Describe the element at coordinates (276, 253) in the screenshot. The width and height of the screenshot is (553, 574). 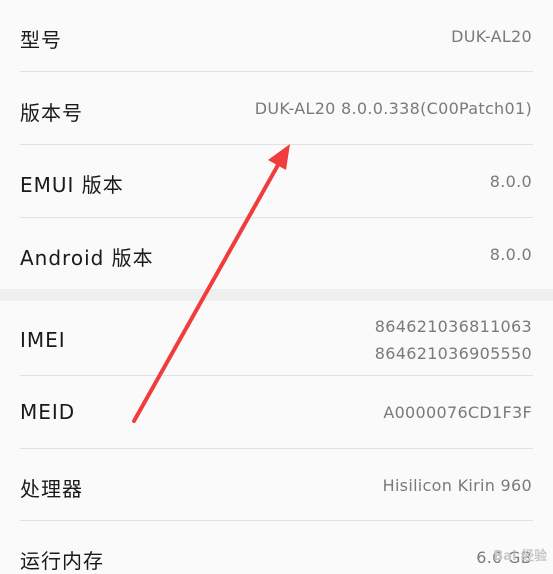
I see `android-version-row: Android 版本 8.0.0` at that location.